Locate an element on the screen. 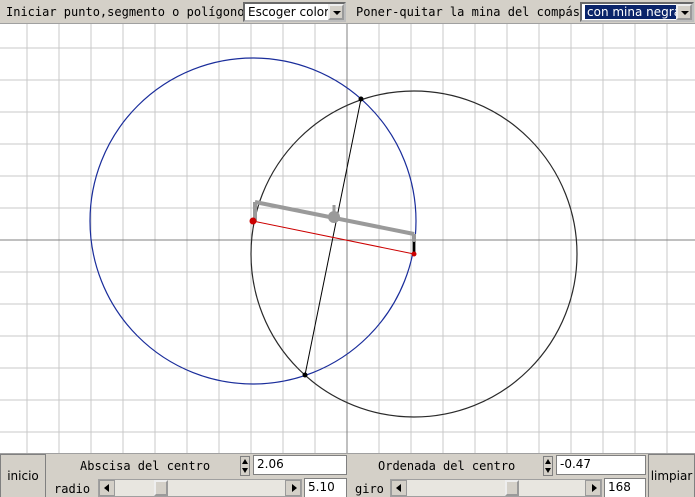 Image resolution: width=695 pixels, height=497 pixels. abscisa-spinner is located at coordinates (245, 466).